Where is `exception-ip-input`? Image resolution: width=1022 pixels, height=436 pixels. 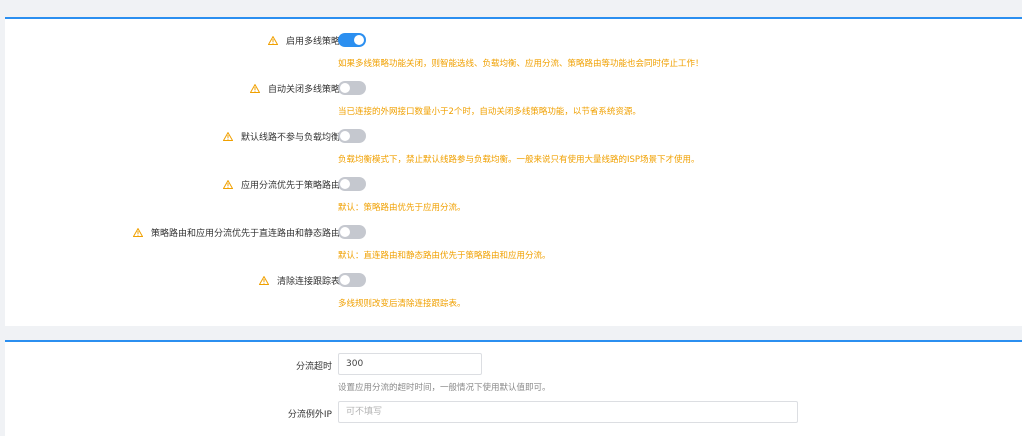 exception-ip-input is located at coordinates (568, 412).